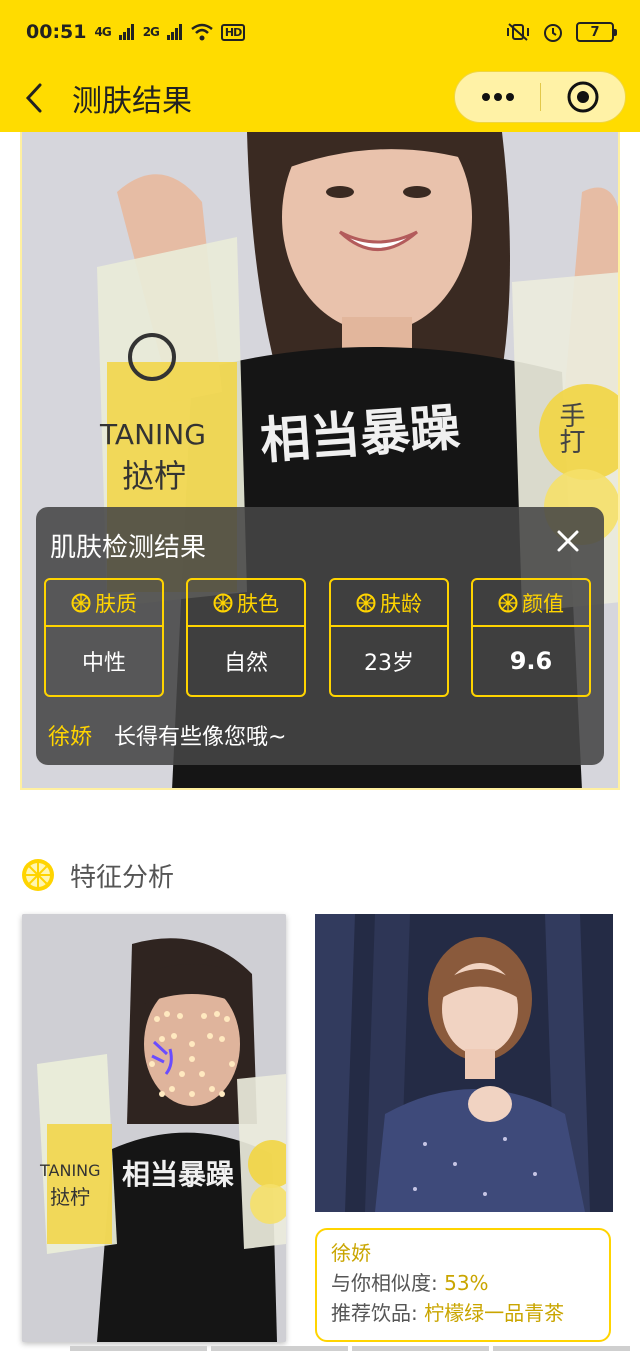 This screenshot has width=640, height=1351. I want to click on mini-program-capsule, so click(540, 97).